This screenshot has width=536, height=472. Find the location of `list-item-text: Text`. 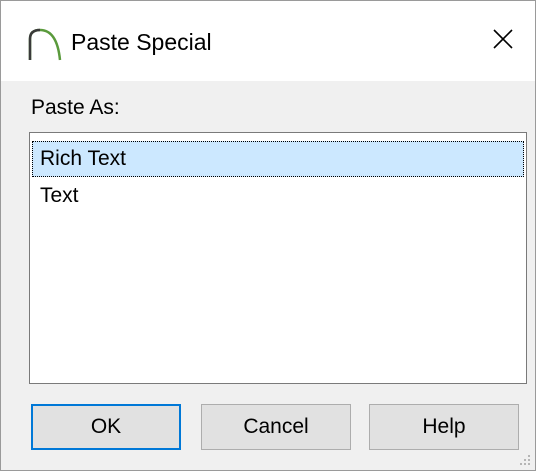

list-item-text: Text is located at coordinates (278, 196).